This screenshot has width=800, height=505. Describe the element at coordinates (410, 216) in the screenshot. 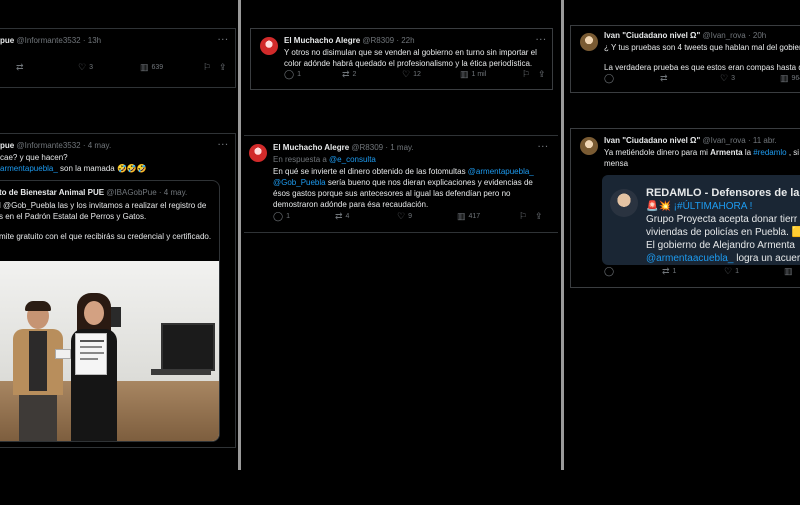

I see `like-count: 9` at that location.